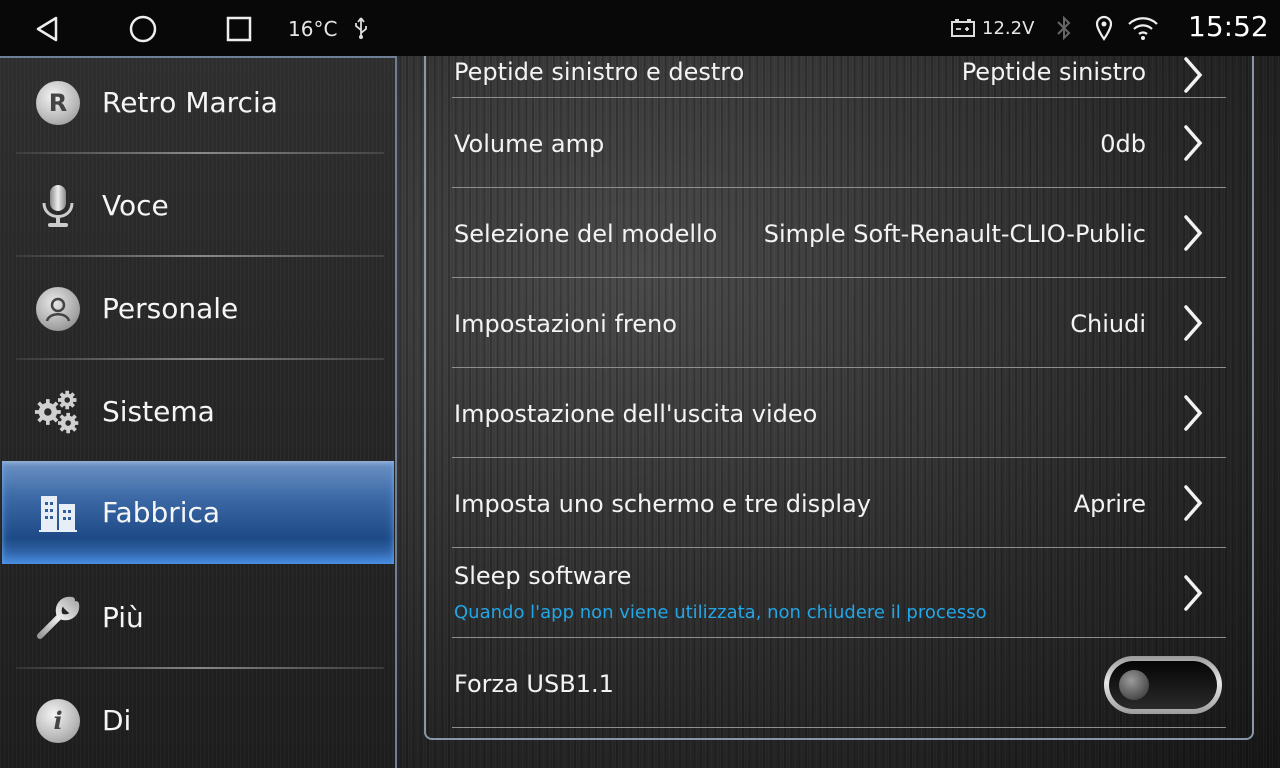 This screenshot has height=768, width=1280. Describe the element at coordinates (586, 234) in the screenshot. I see `setting-label: Selezione del modello` at that location.